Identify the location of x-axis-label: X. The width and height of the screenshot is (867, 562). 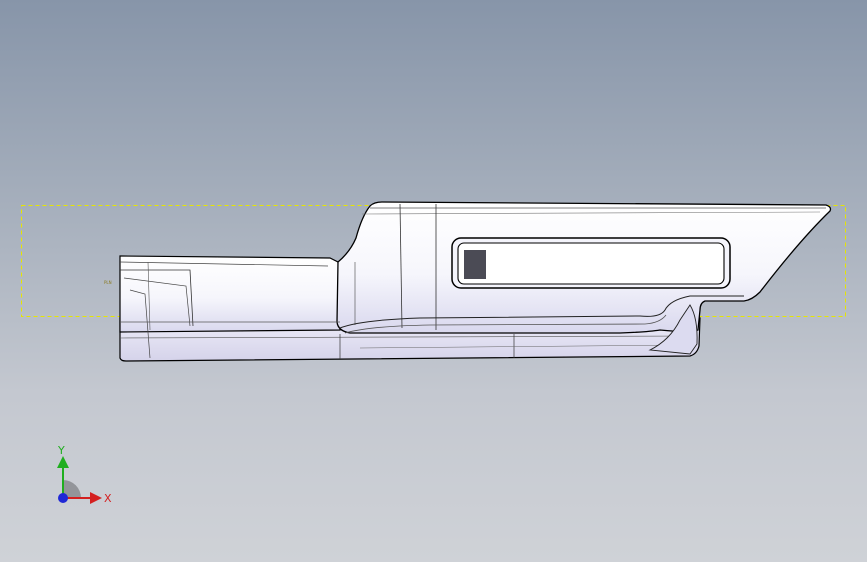
(108, 498).